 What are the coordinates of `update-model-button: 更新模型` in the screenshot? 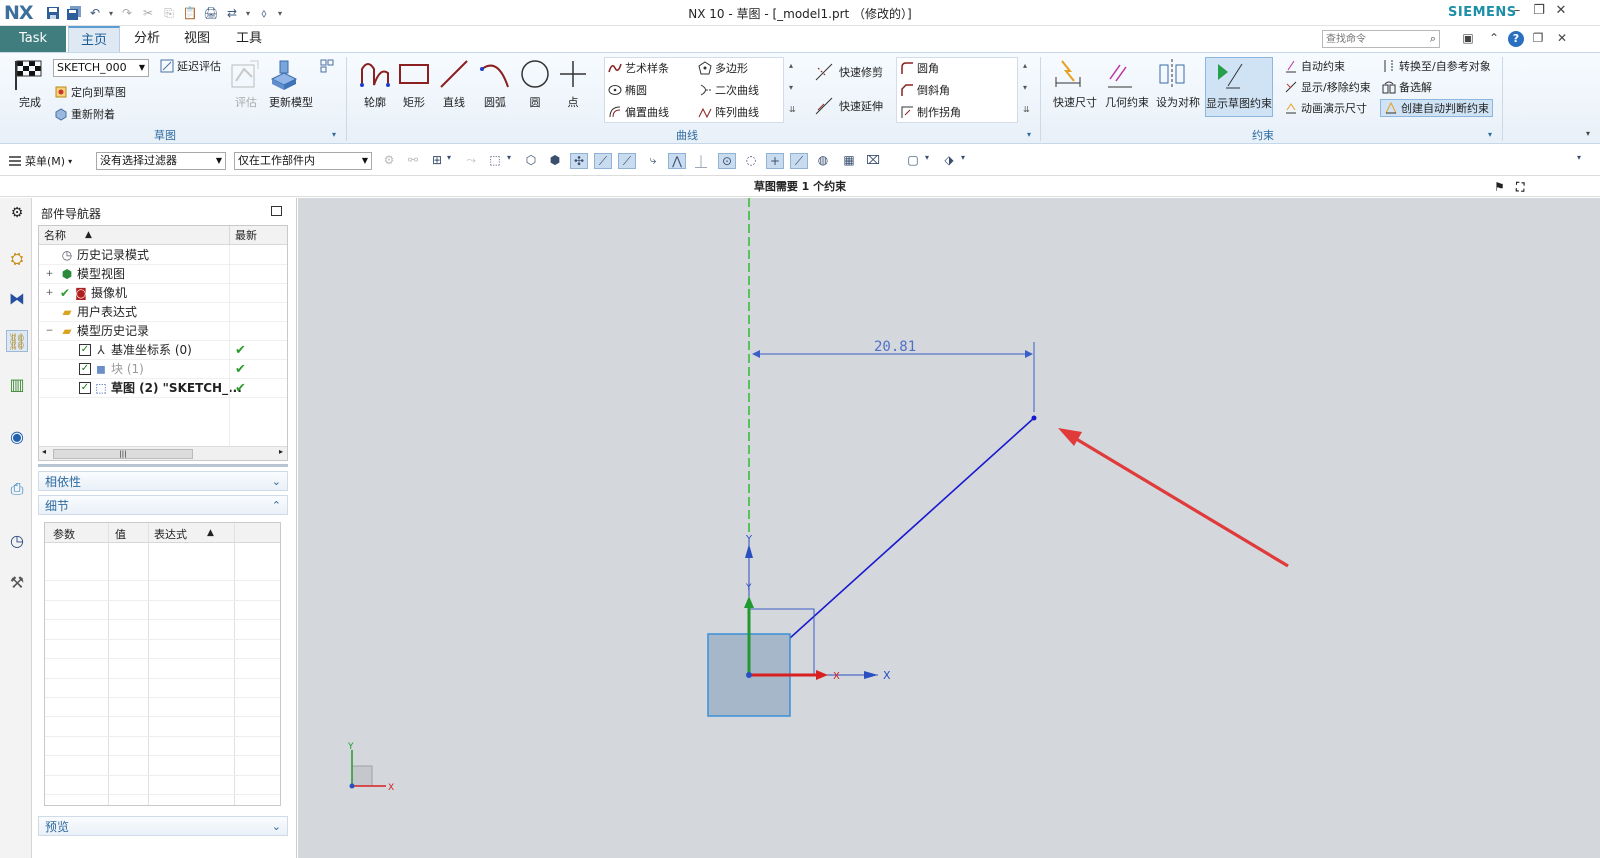 It's located at (291, 83).